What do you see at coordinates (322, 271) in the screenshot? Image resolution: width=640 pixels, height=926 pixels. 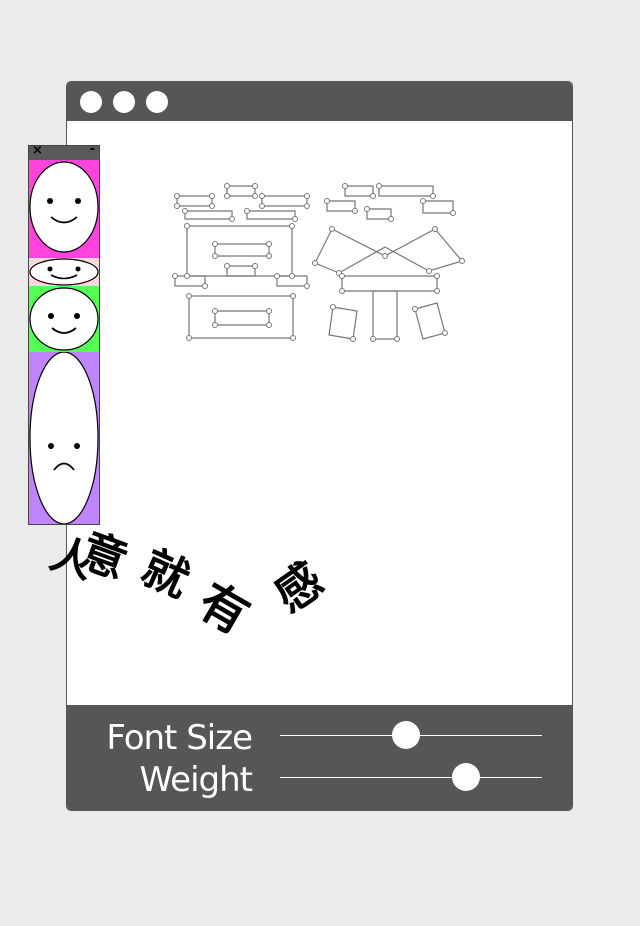 I see `outlined-glyph-paths` at bounding box center [322, 271].